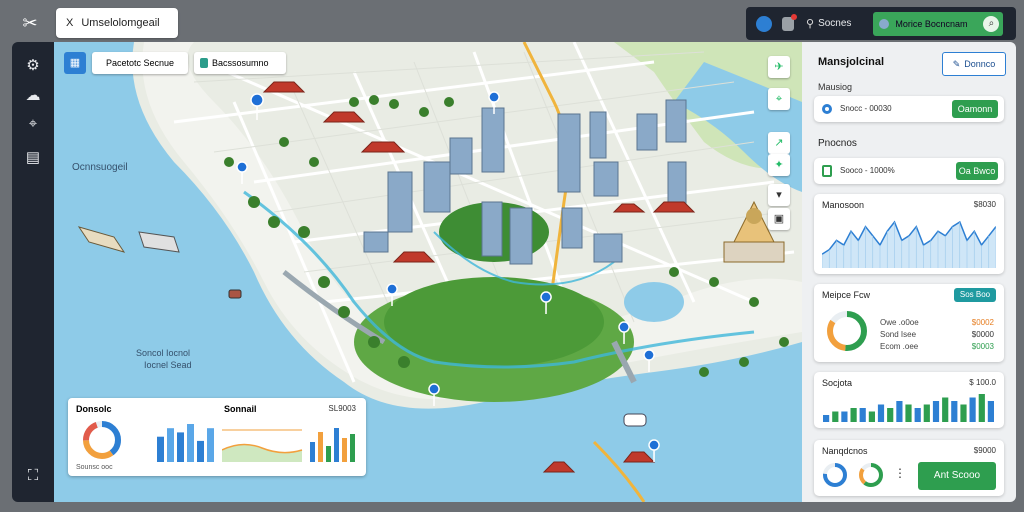 The height and width of the screenshot is (512, 1024). I want to click on map-label-bay-1: Soncol Iocnol, so click(163, 353).